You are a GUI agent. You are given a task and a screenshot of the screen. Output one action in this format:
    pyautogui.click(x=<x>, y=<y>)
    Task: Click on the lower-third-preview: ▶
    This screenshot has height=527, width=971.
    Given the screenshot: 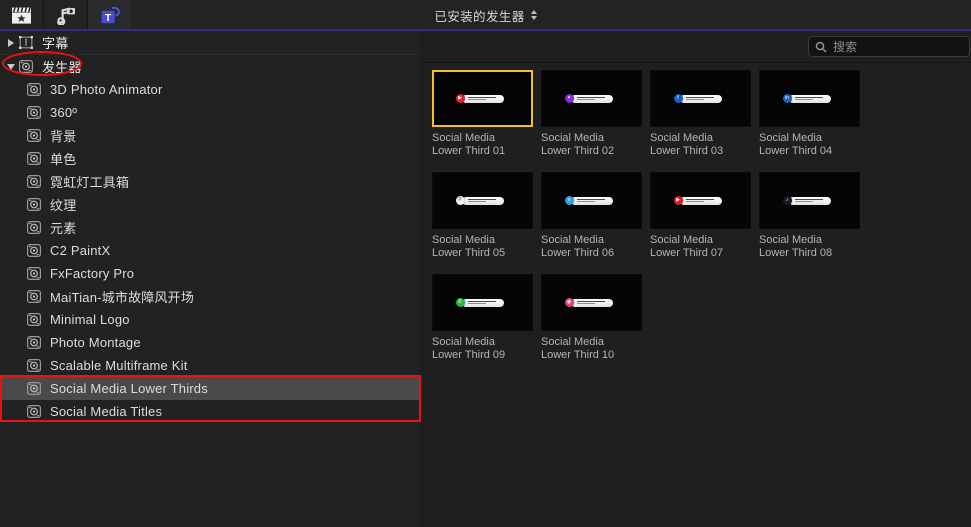 What is the action you would take?
    pyautogui.click(x=697, y=200)
    